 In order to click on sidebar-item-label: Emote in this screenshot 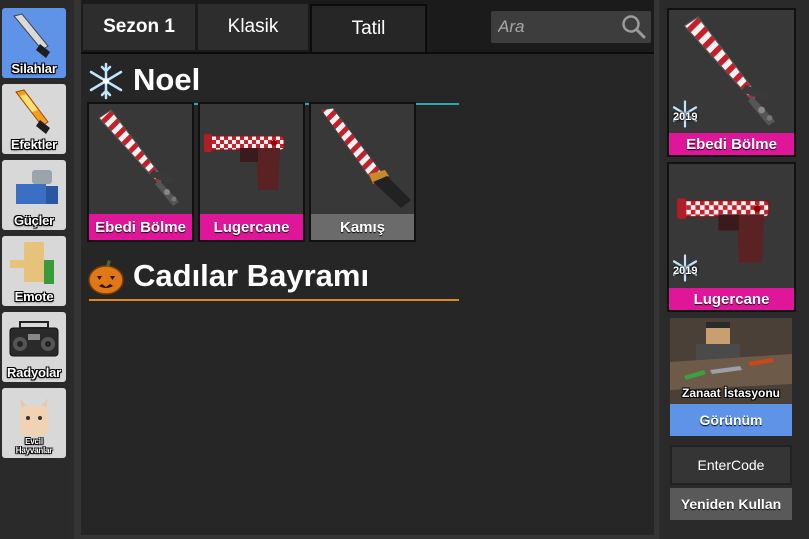, I will do `click(34, 296)`.